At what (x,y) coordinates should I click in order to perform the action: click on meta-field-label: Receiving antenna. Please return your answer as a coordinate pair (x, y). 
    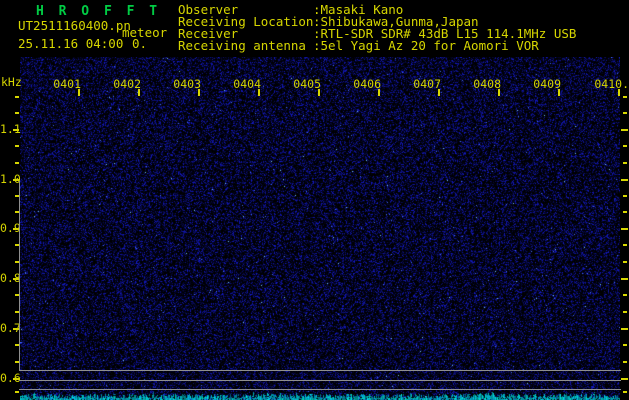
    Looking at the image, I should click on (242, 45).